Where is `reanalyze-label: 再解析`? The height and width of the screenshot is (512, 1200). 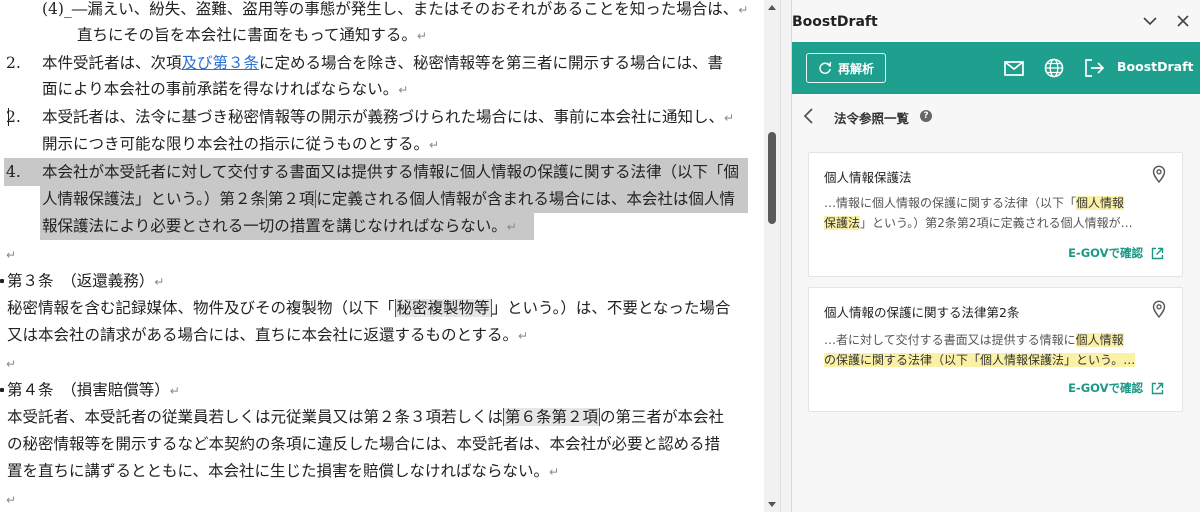
reanalyze-label: 再解析 is located at coordinates (855, 68).